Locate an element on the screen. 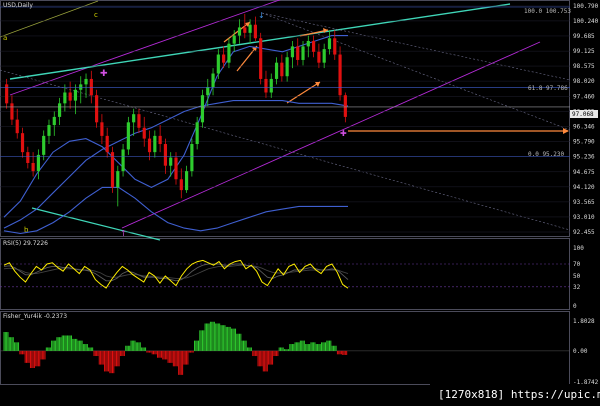 This screenshot has height=406, width=600. fisher-tick-label: 1.8028 is located at coordinates (584, 321).